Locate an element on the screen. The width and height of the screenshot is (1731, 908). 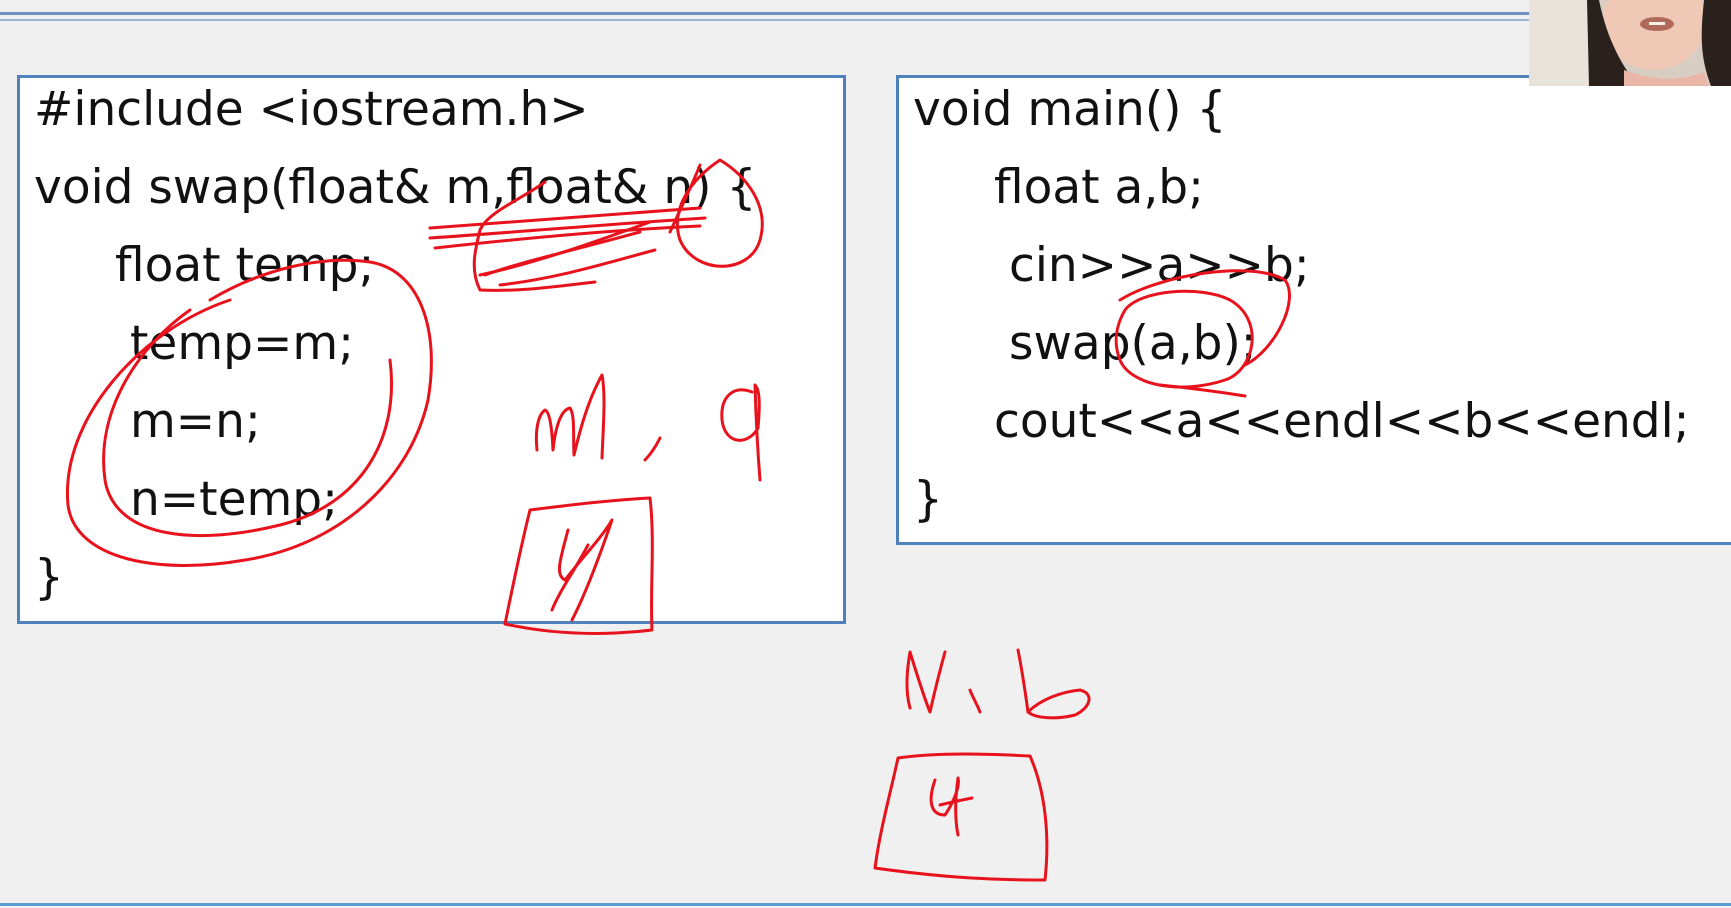
memory-box-drawing is located at coordinates (961, 817).